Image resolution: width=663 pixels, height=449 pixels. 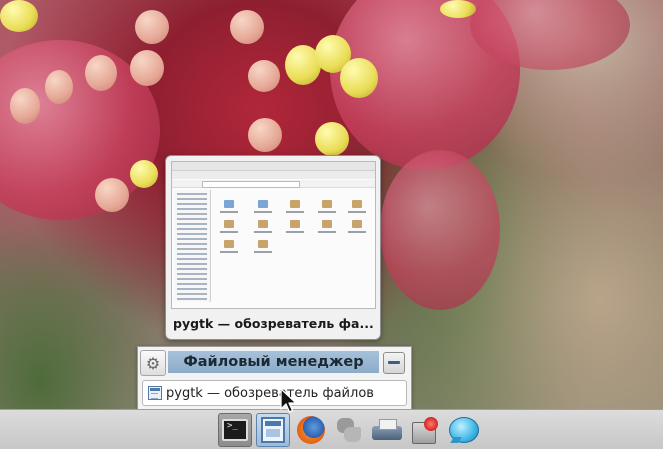 I want to click on python-launcher, so click(x=349, y=430).